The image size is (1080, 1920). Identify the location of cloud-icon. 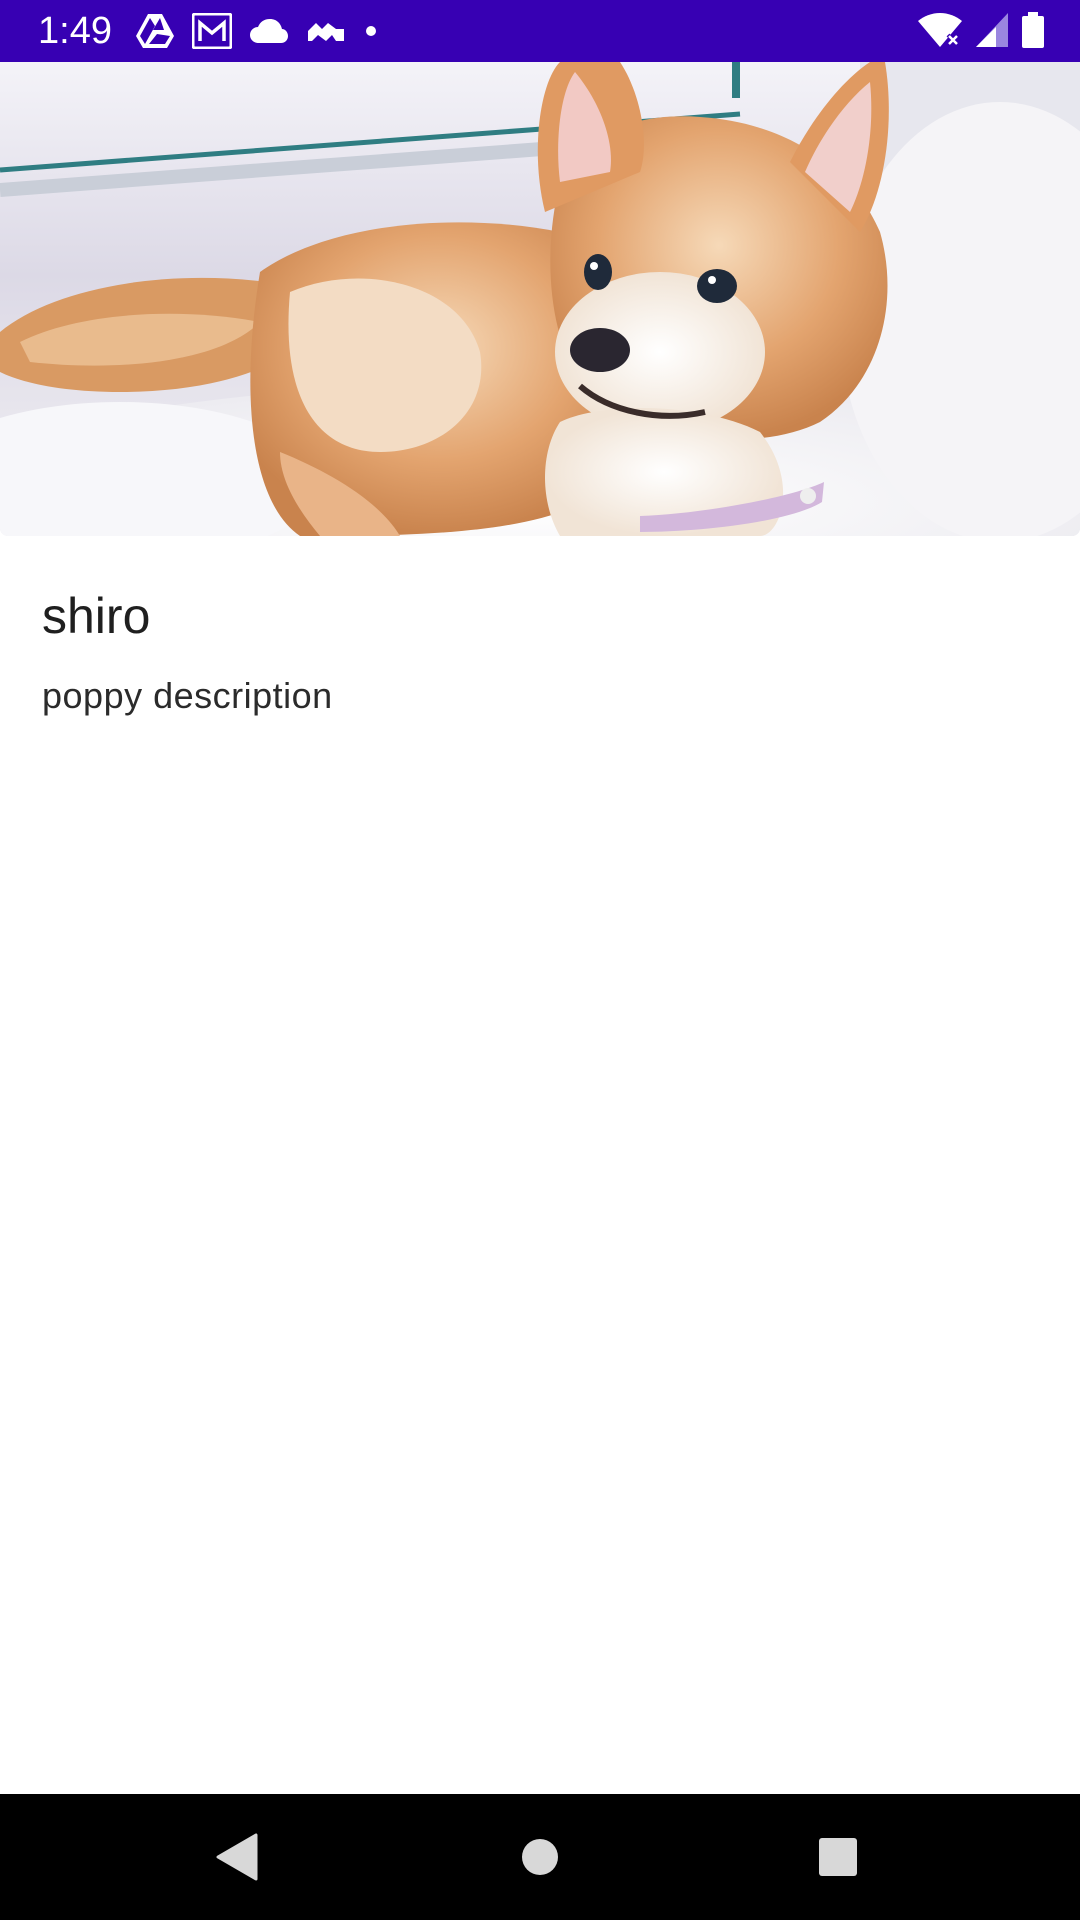
(269, 31).